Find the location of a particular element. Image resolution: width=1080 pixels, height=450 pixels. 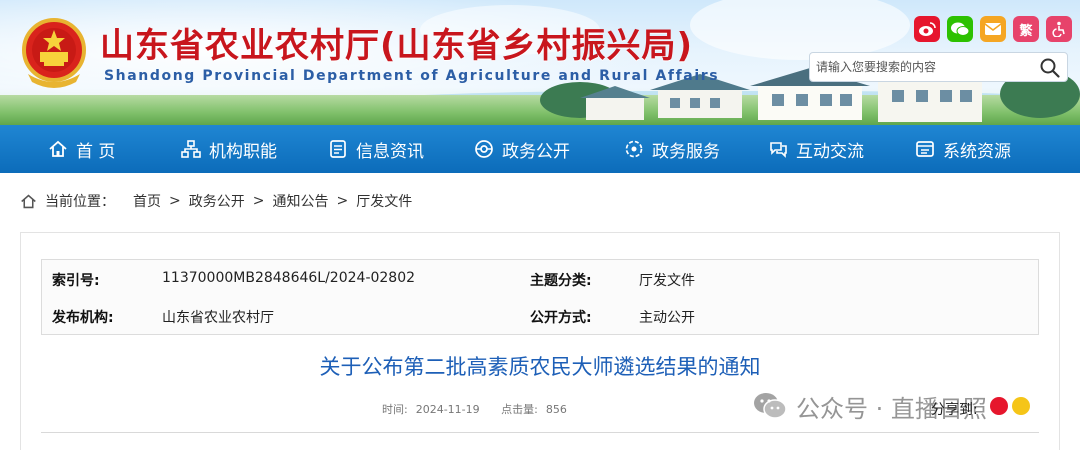

nav-item-interaction: 互动交流 is located at coordinates (816, 149).